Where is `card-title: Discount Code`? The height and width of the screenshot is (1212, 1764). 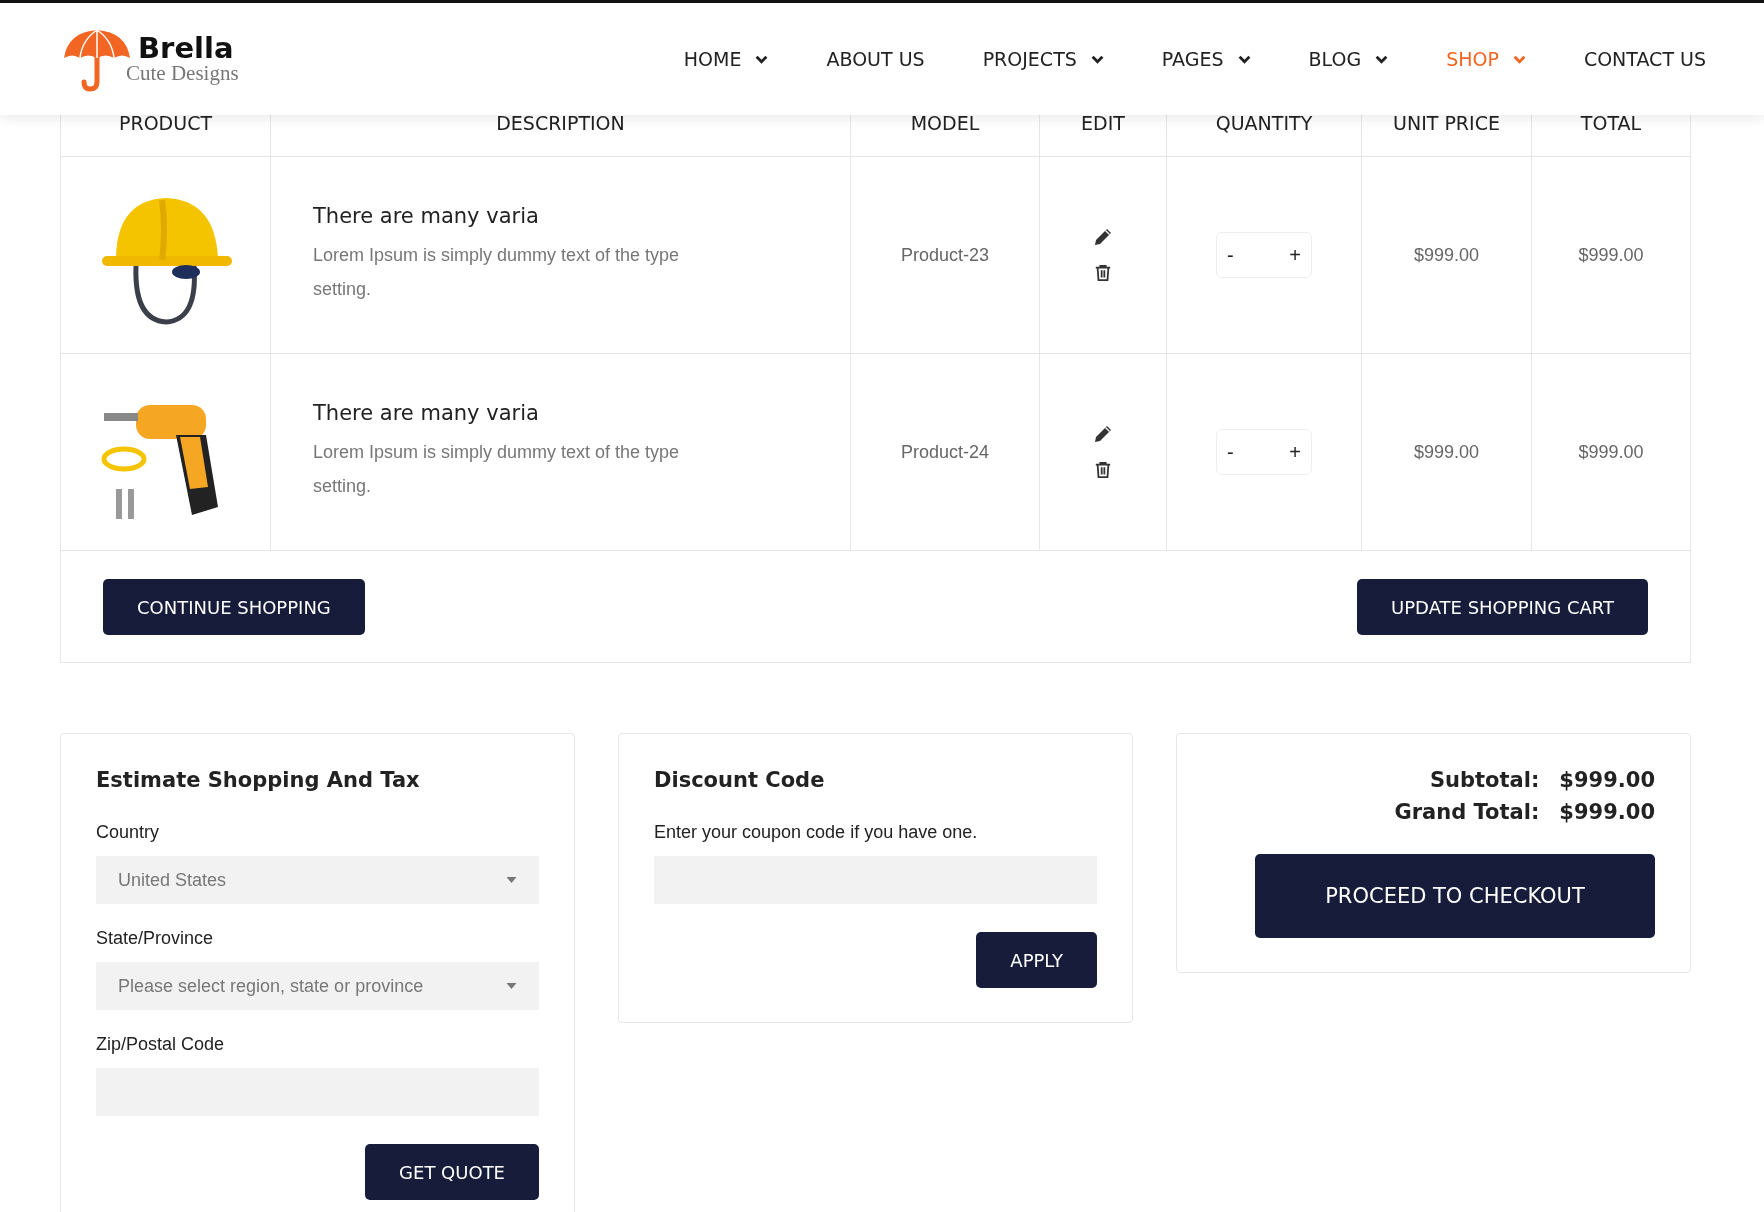
card-title: Discount Code is located at coordinates (740, 780).